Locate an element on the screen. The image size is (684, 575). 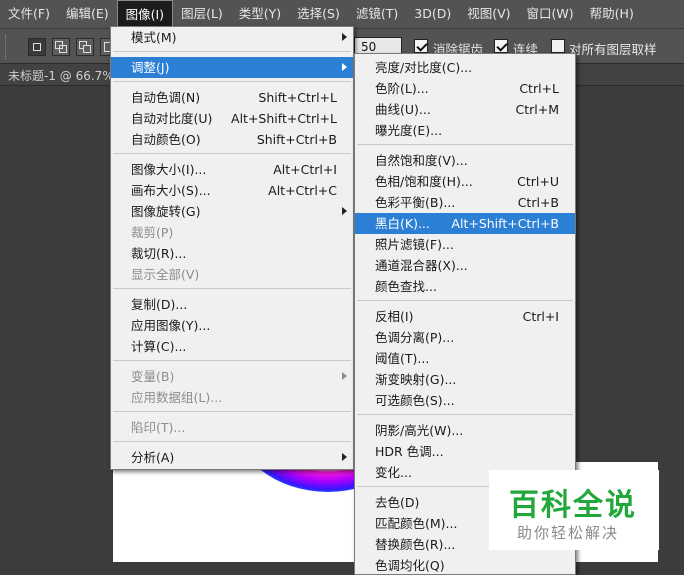
image-menu-item-label: 模式(M) is located at coordinates (154, 37).